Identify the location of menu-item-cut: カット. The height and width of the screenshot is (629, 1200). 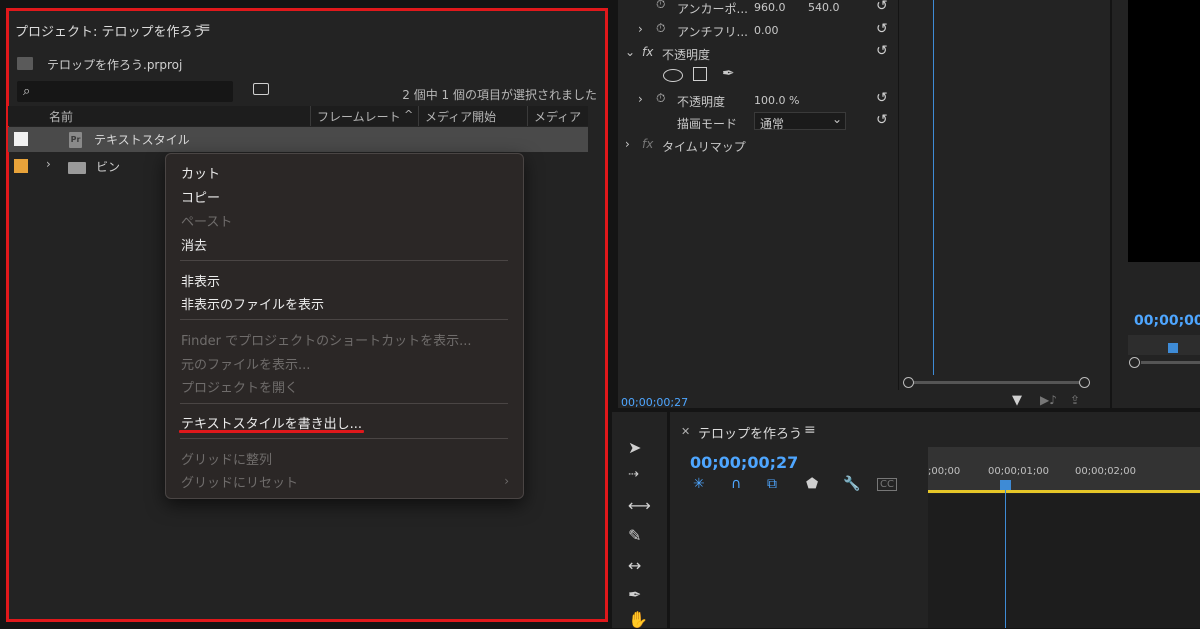
(200, 172).